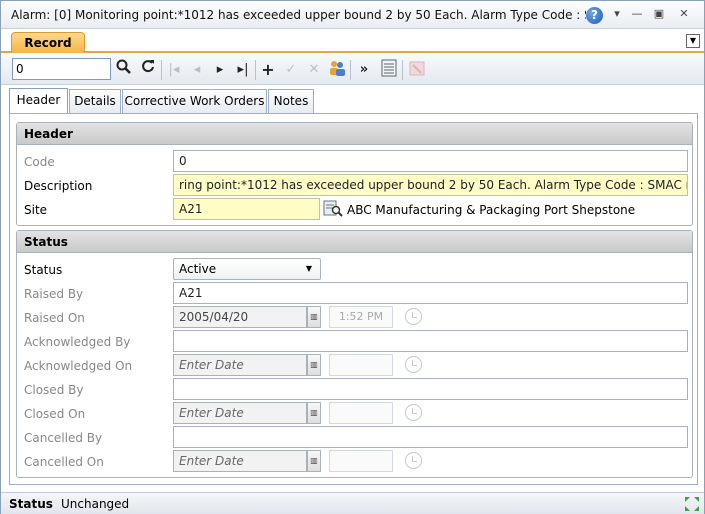 Image resolution: width=705 pixels, height=514 pixels. Describe the element at coordinates (63, 438) in the screenshot. I see `cancelled-by-label: Cancelled By` at that location.